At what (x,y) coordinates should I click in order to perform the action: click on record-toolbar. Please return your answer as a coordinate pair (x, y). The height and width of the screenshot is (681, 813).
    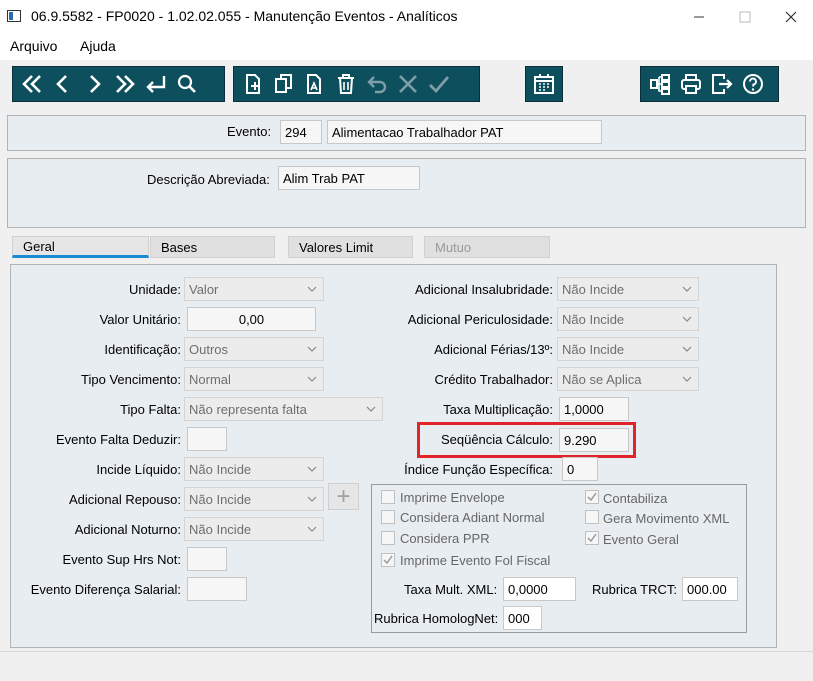
    Looking at the image, I should click on (356, 84).